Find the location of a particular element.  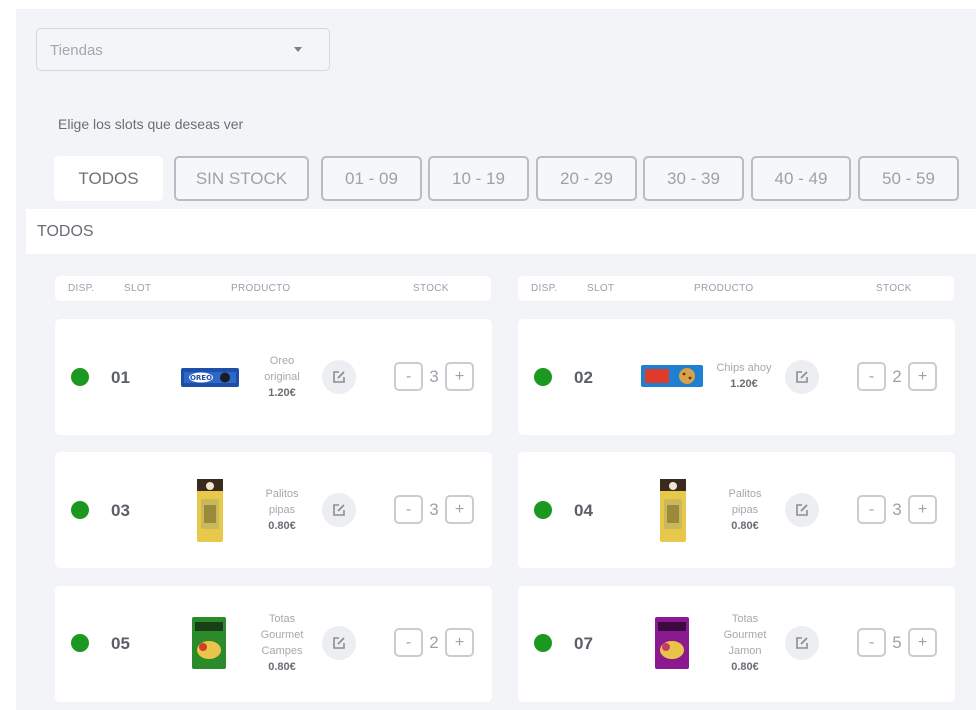

slot-number: 05 is located at coordinates (120, 643).